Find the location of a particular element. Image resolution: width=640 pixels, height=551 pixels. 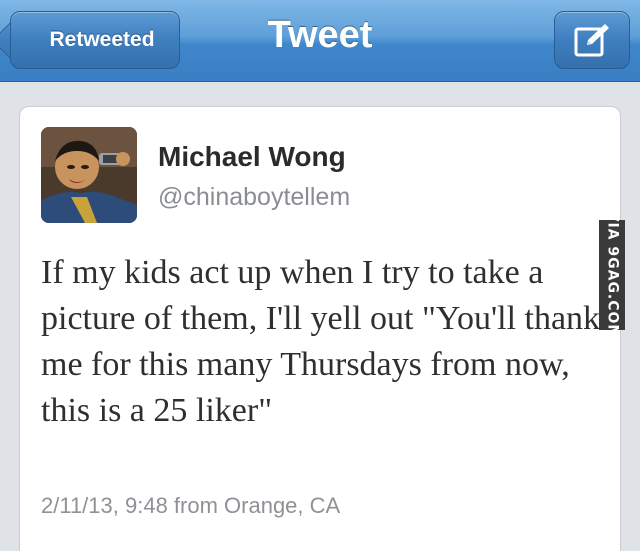

navigation-bar: Retweeted Tweet is located at coordinates (320, 41).